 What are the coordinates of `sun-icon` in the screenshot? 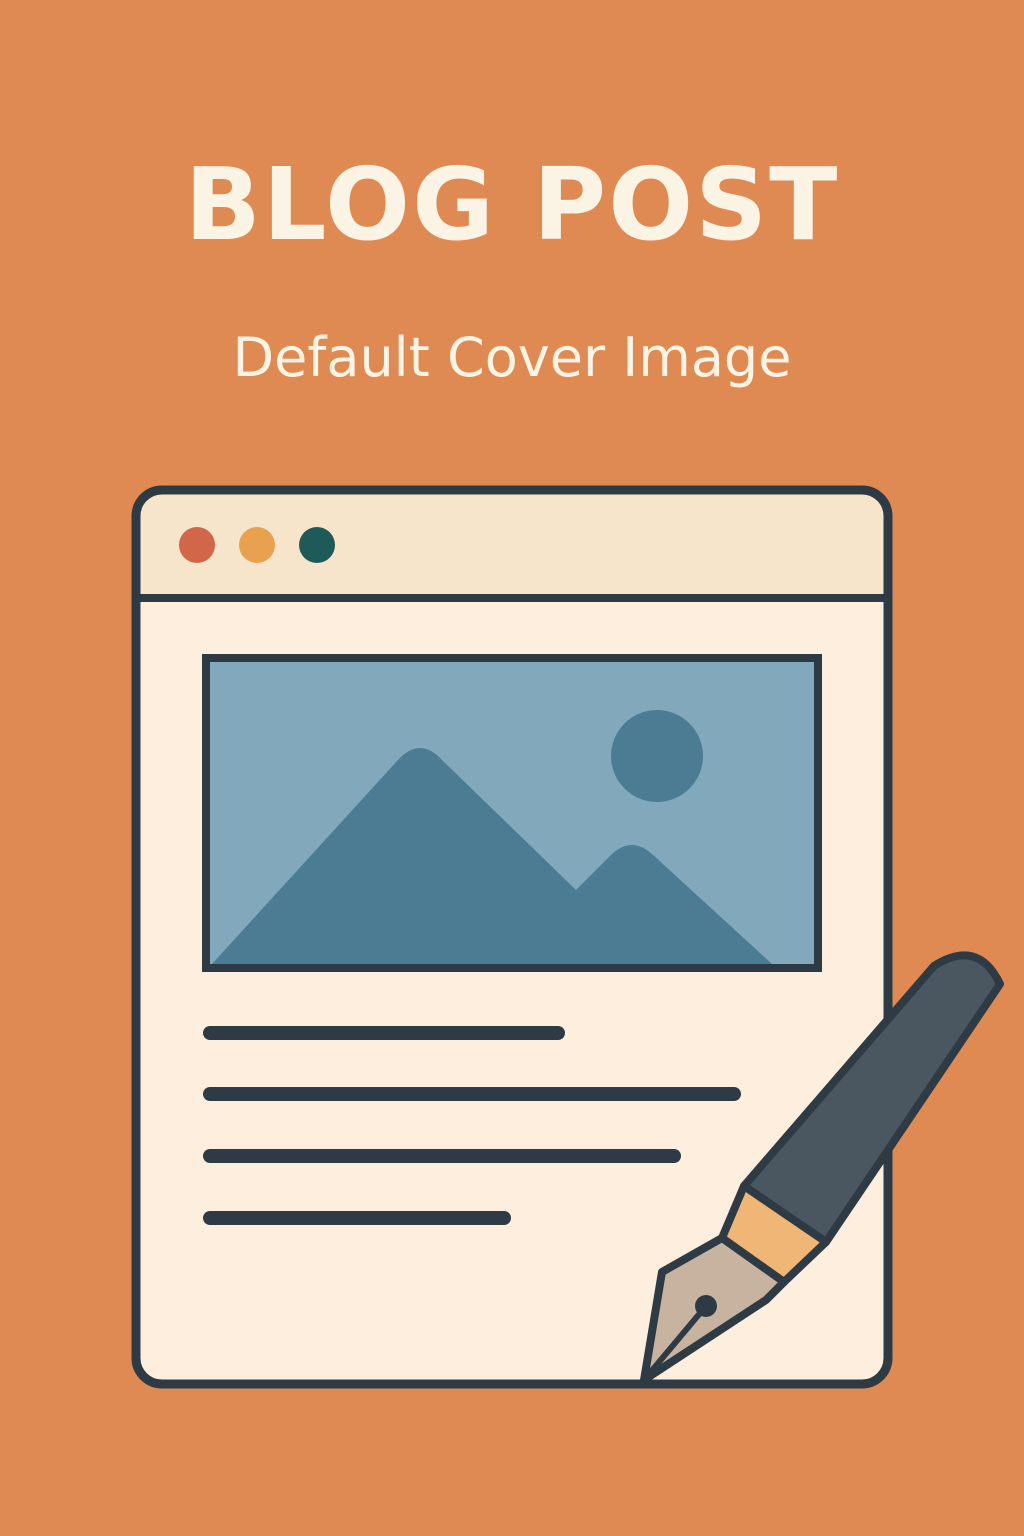 It's located at (657, 756).